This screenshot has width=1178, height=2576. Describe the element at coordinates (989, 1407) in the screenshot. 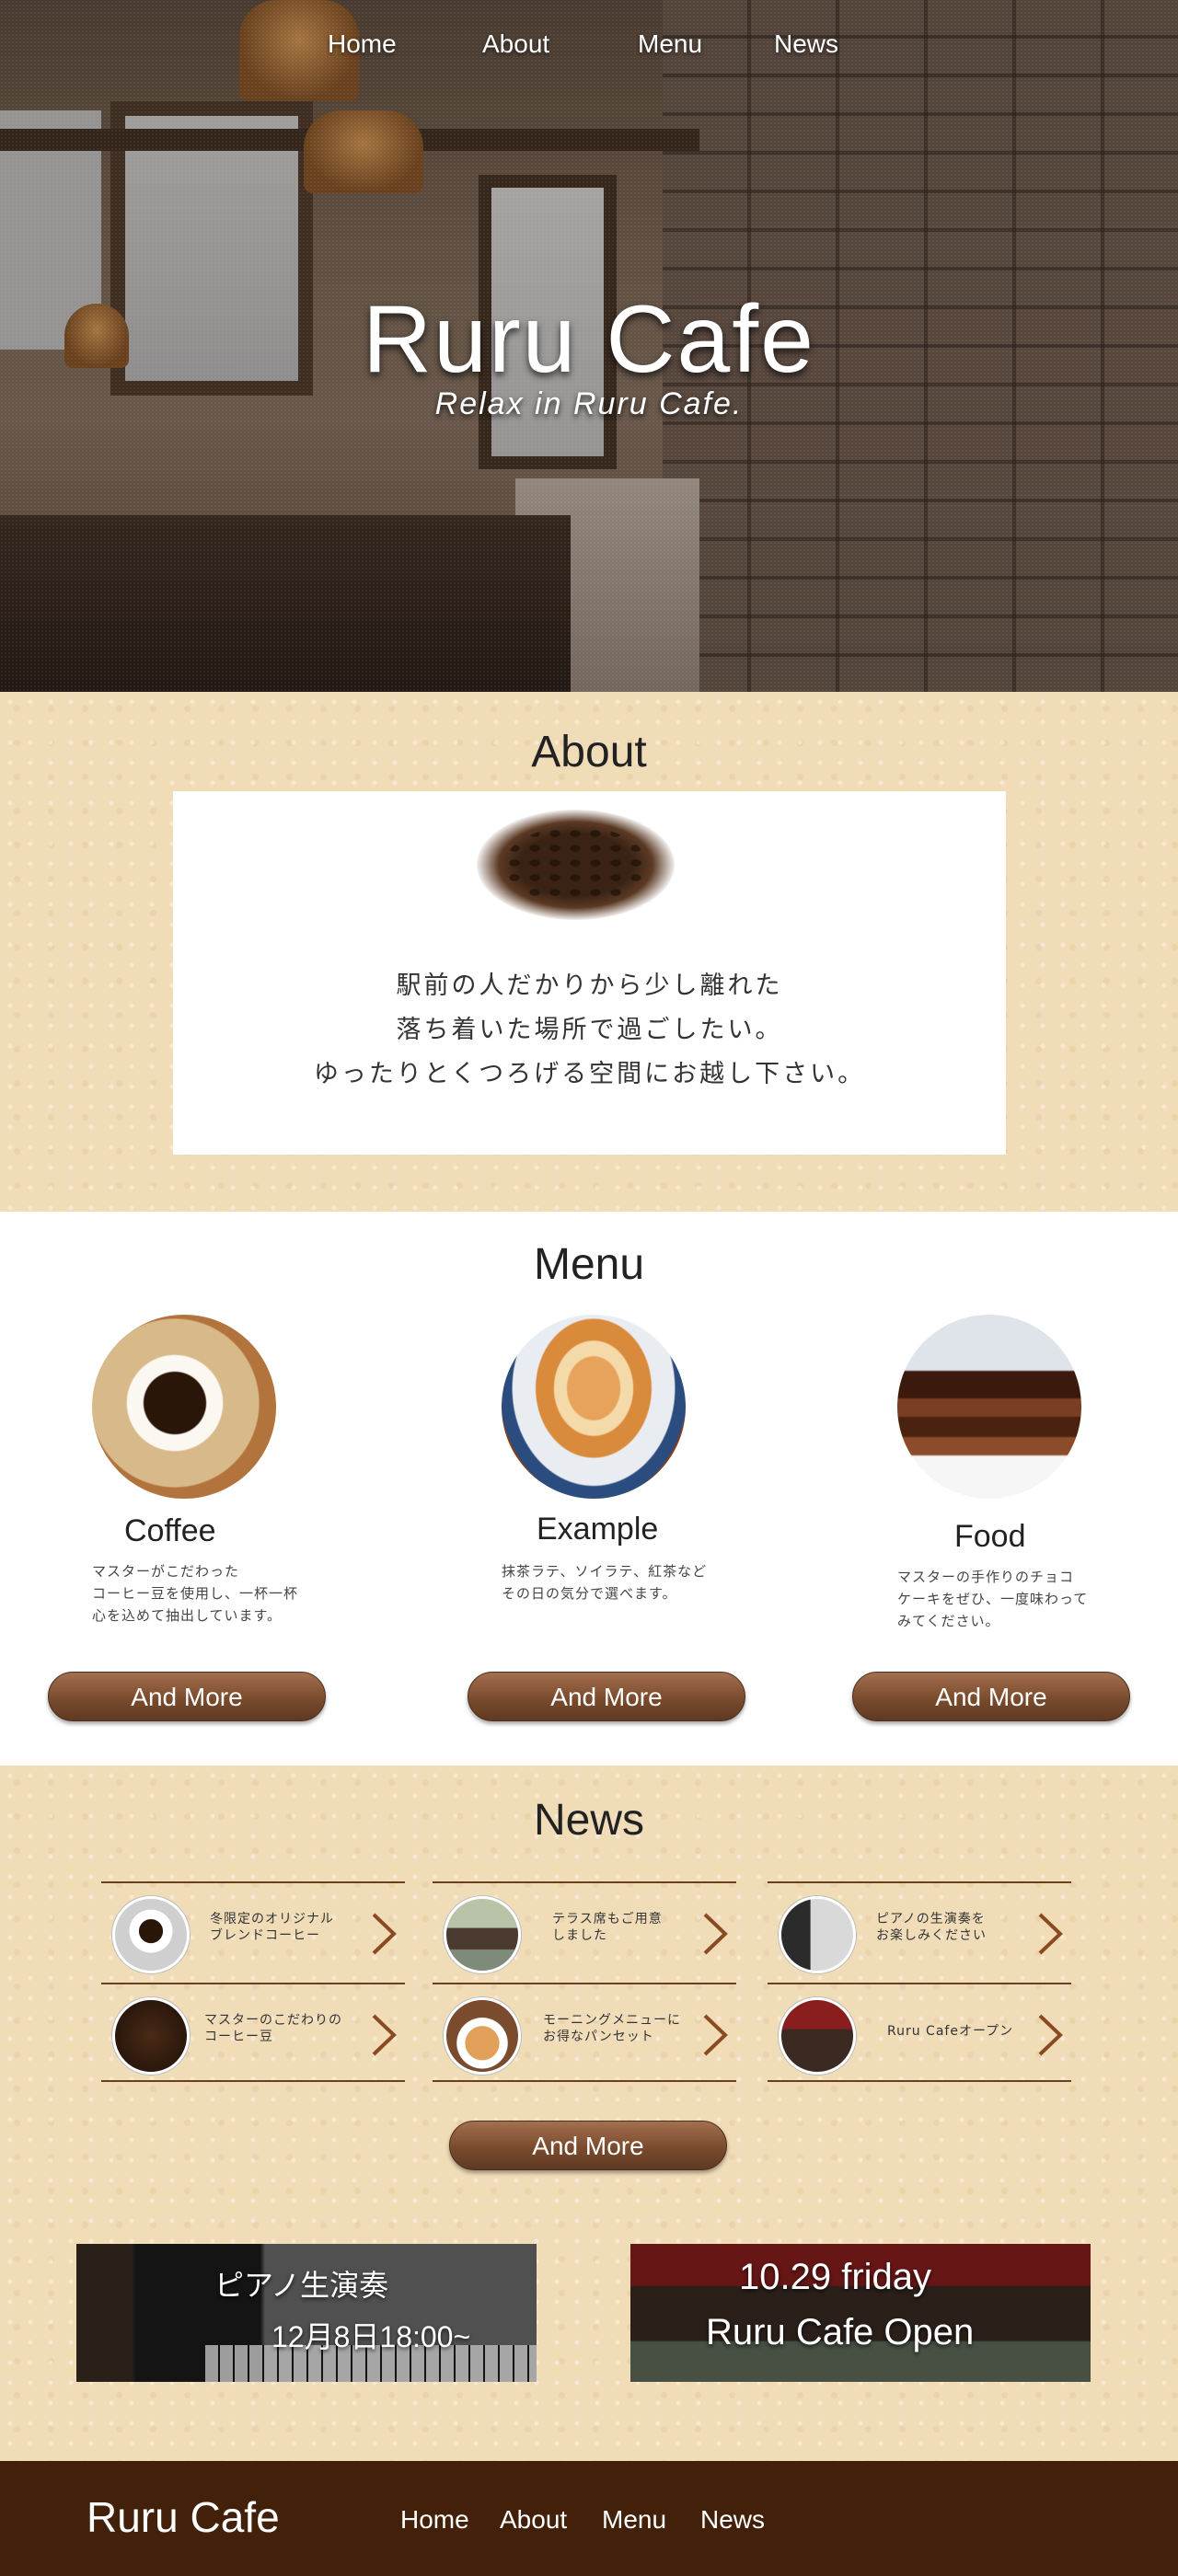

I see `chocolate-cake-image` at that location.